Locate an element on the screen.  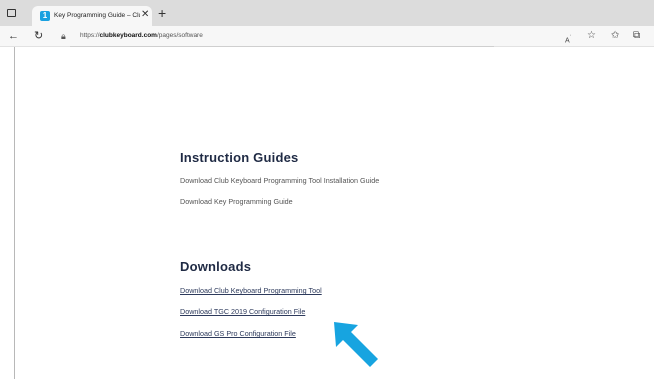
page-left-border is located at coordinates (14, 213).